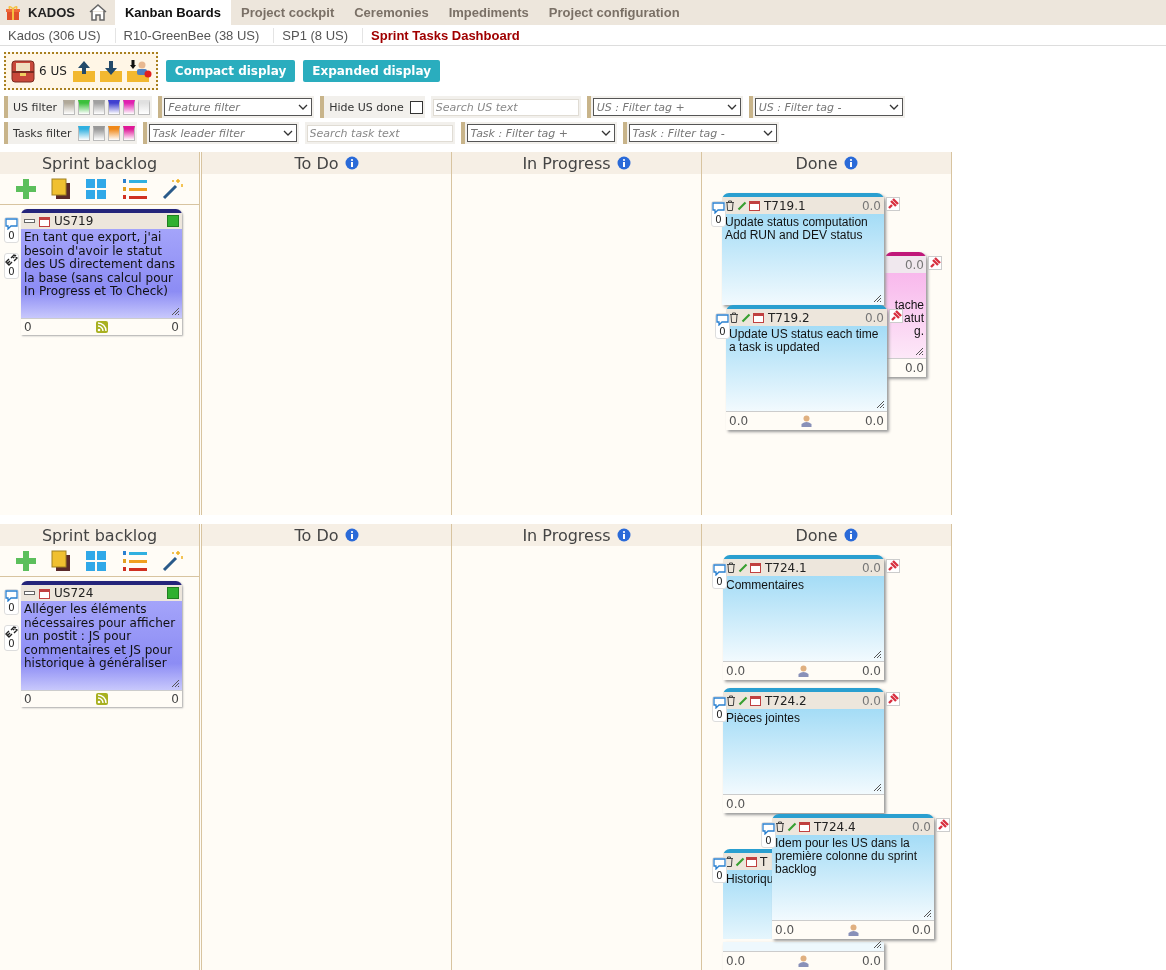 This screenshot has height=970, width=1166. Describe the element at coordinates (83, 71) in the screenshot. I see `upload-tray-icon` at that location.